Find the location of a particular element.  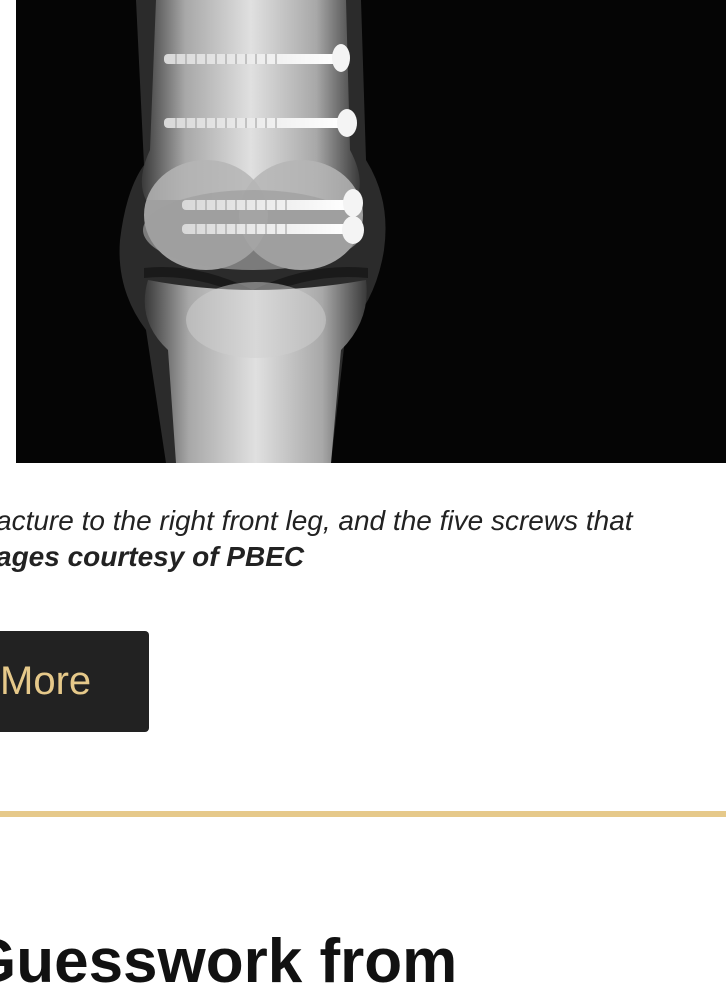

read-more-button: More is located at coordinates (74, 681).